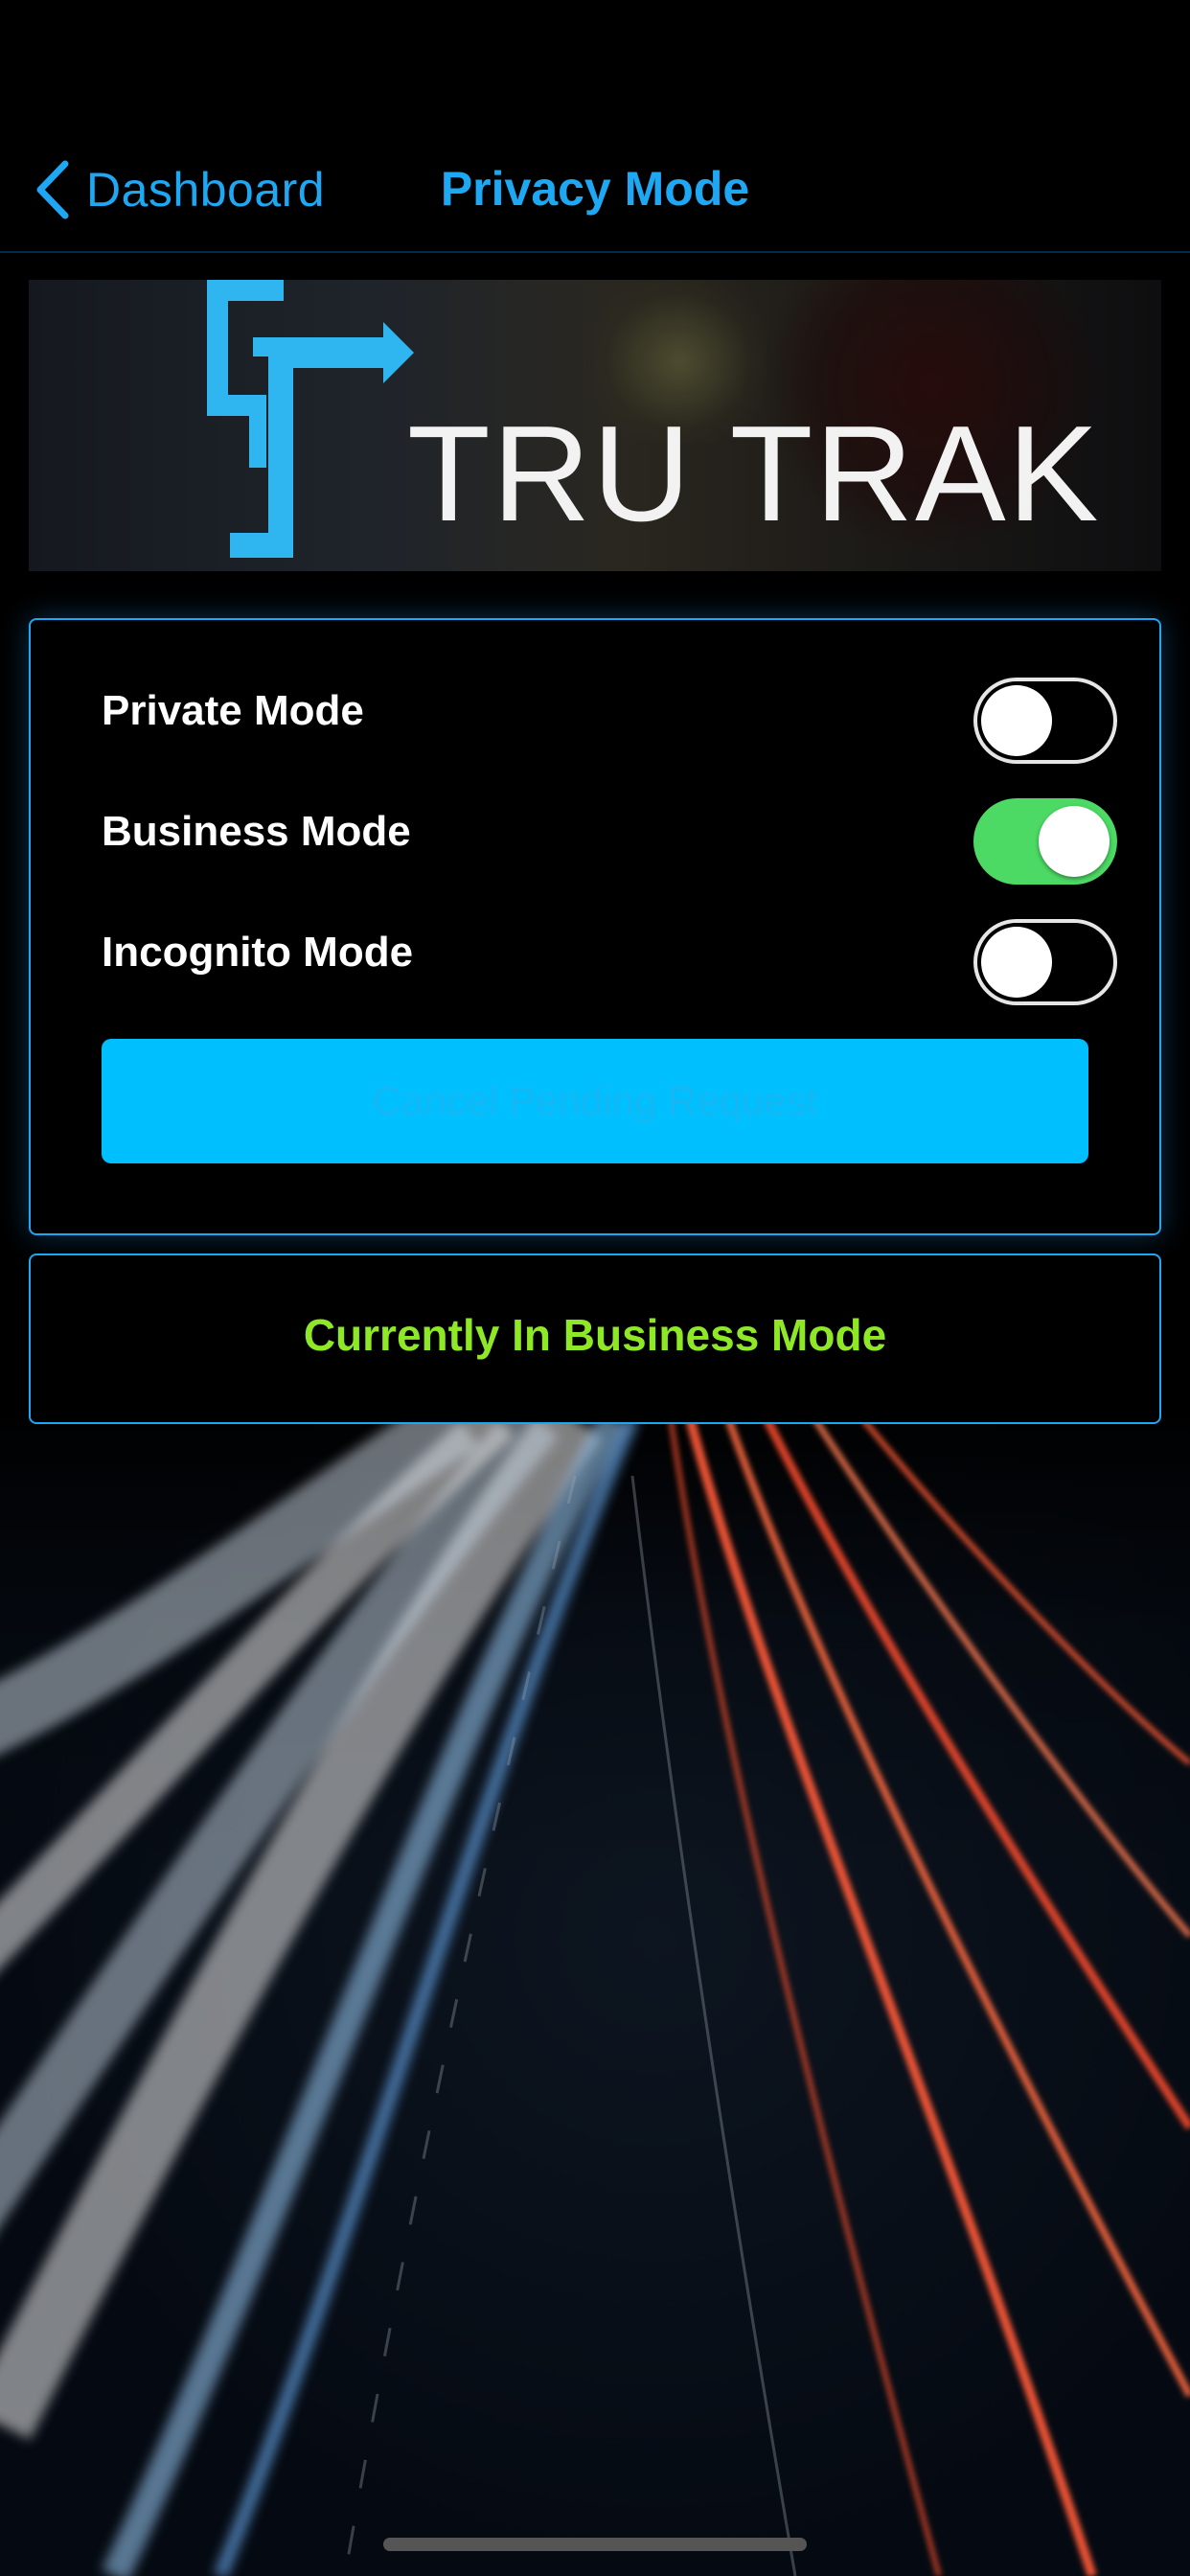 The height and width of the screenshot is (2576, 1190). What do you see at coordinates (256, 831) in the screenshot?
I see `business-mode-label: Business Mode` at bounding box center [256, 831].